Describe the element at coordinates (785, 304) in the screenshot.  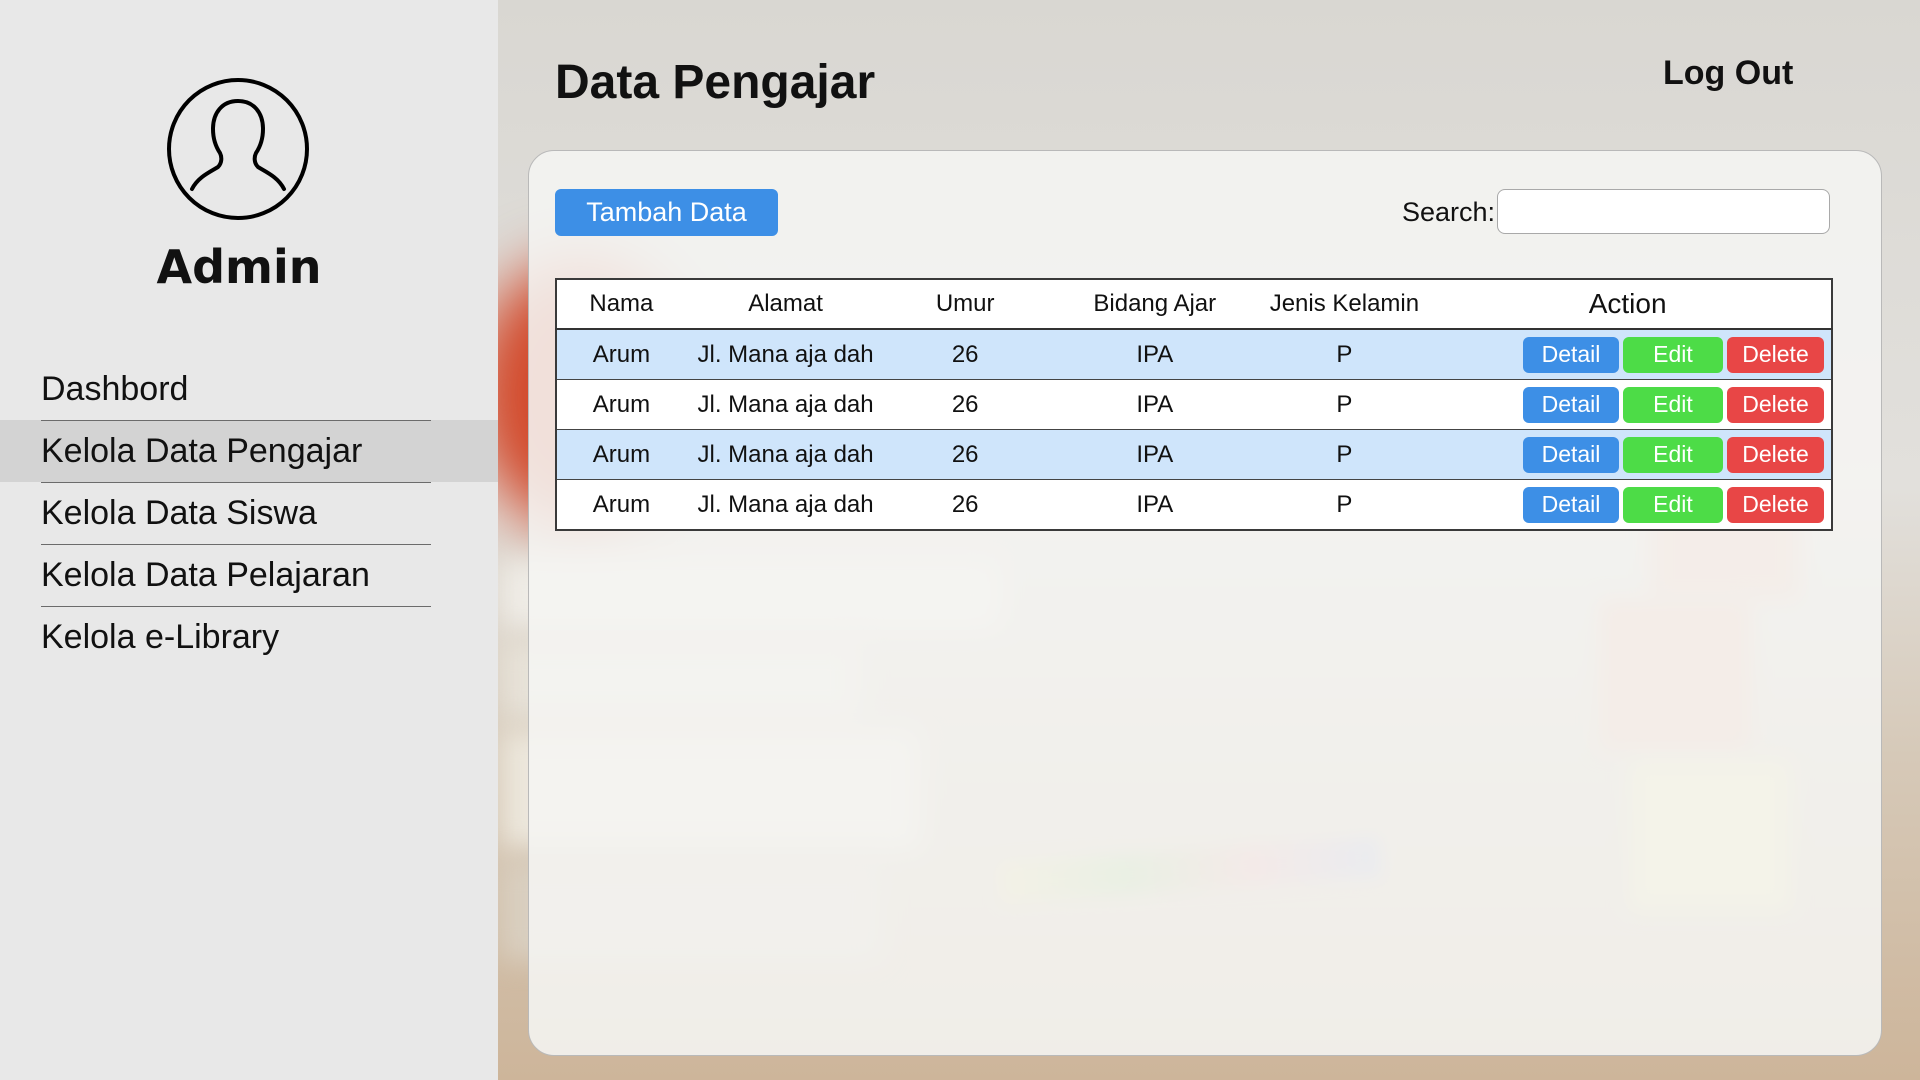
I see `column-header-alamat: Alamat` at that location.